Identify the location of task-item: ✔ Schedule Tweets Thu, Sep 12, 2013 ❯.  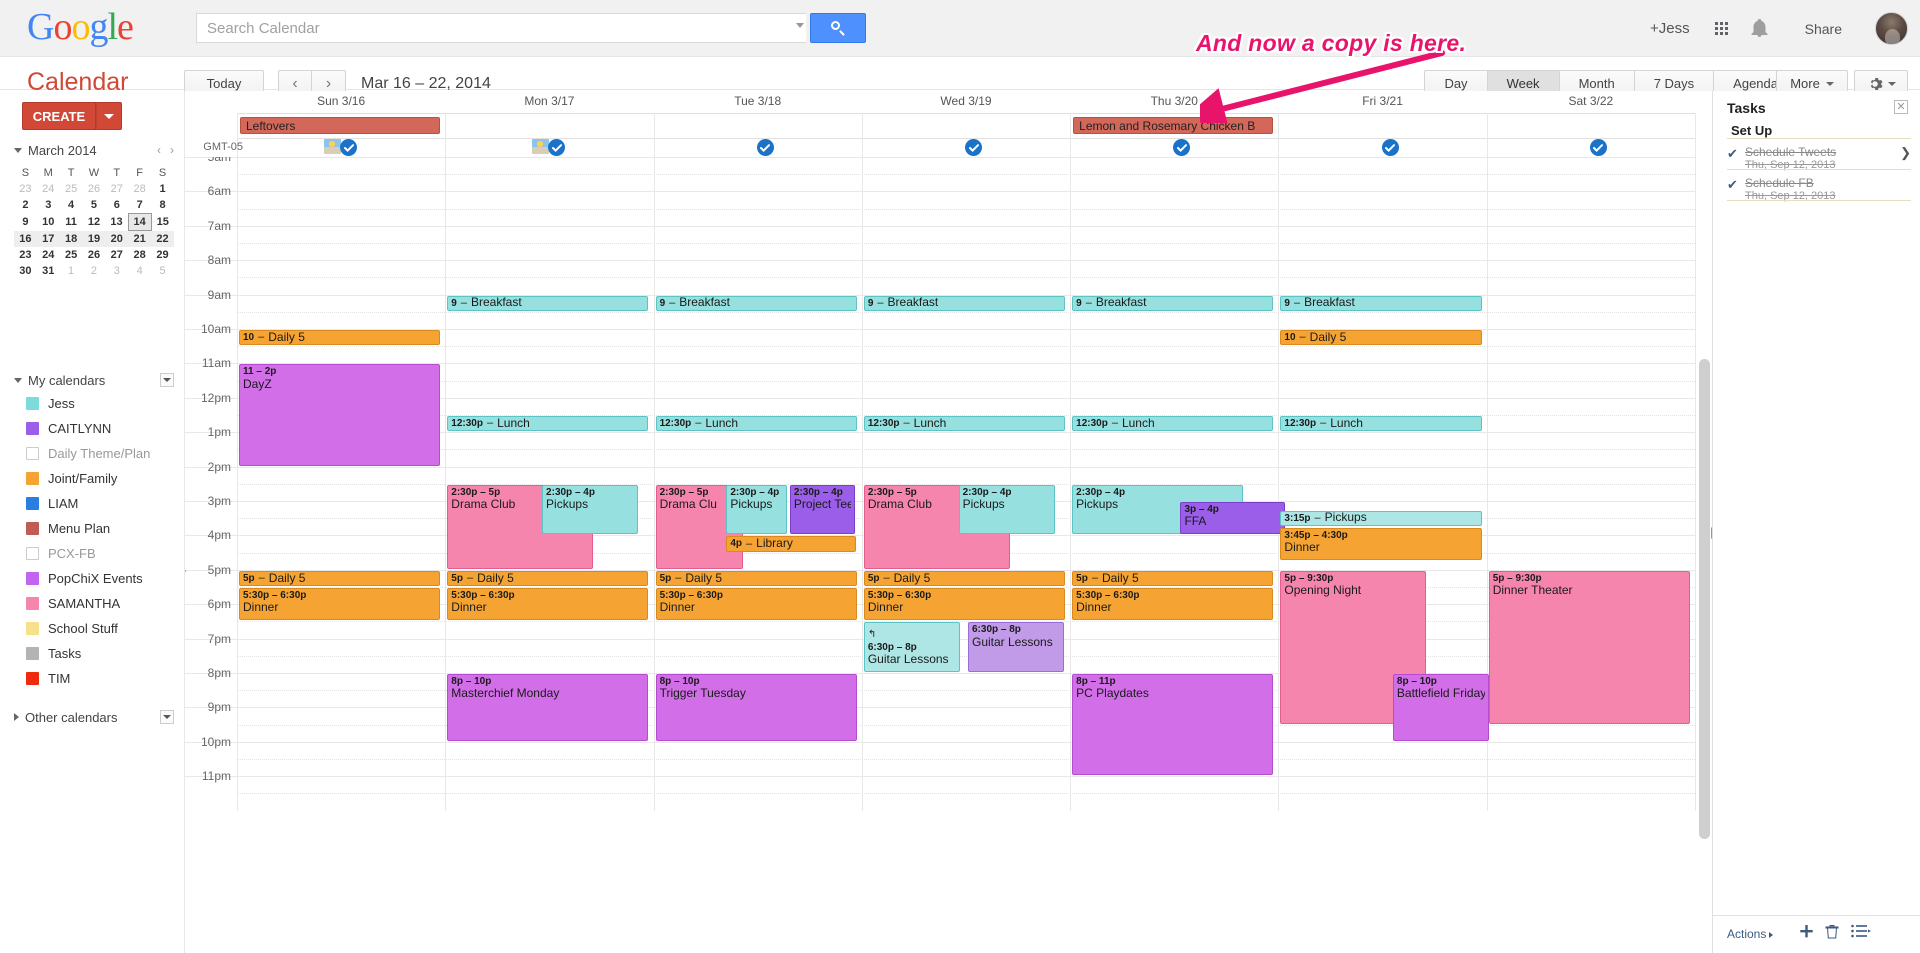
(1819, 160).